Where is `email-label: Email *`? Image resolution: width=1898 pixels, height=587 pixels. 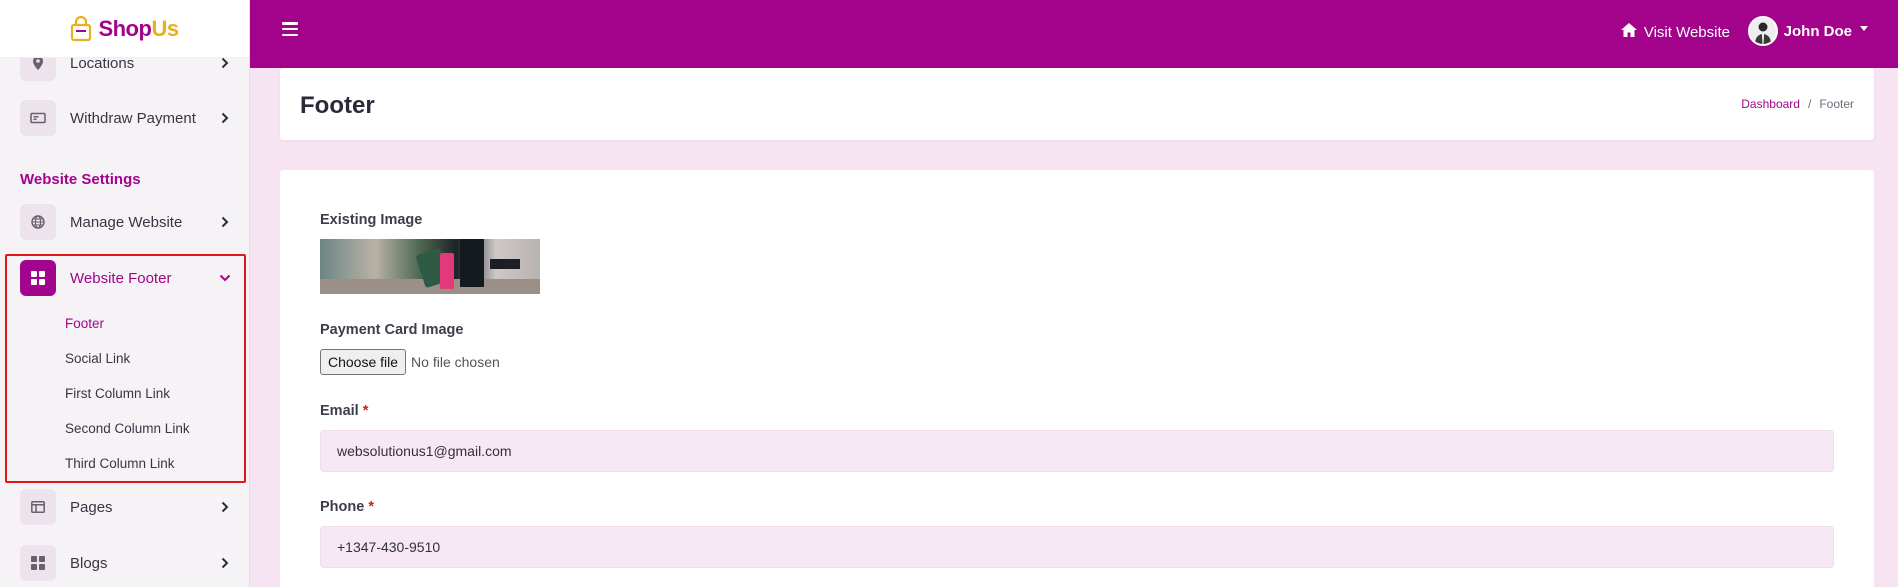
email-label: Email * is located at coordinates (344, 411).